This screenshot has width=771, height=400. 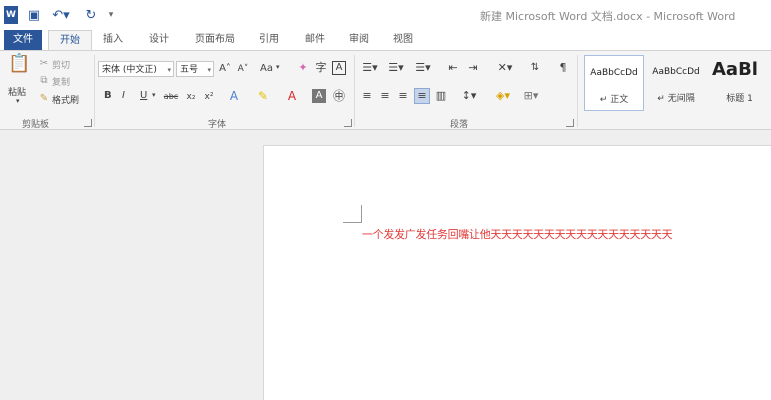 I want to click on clipboard-launcher-icon, so click(x=88, y=123).